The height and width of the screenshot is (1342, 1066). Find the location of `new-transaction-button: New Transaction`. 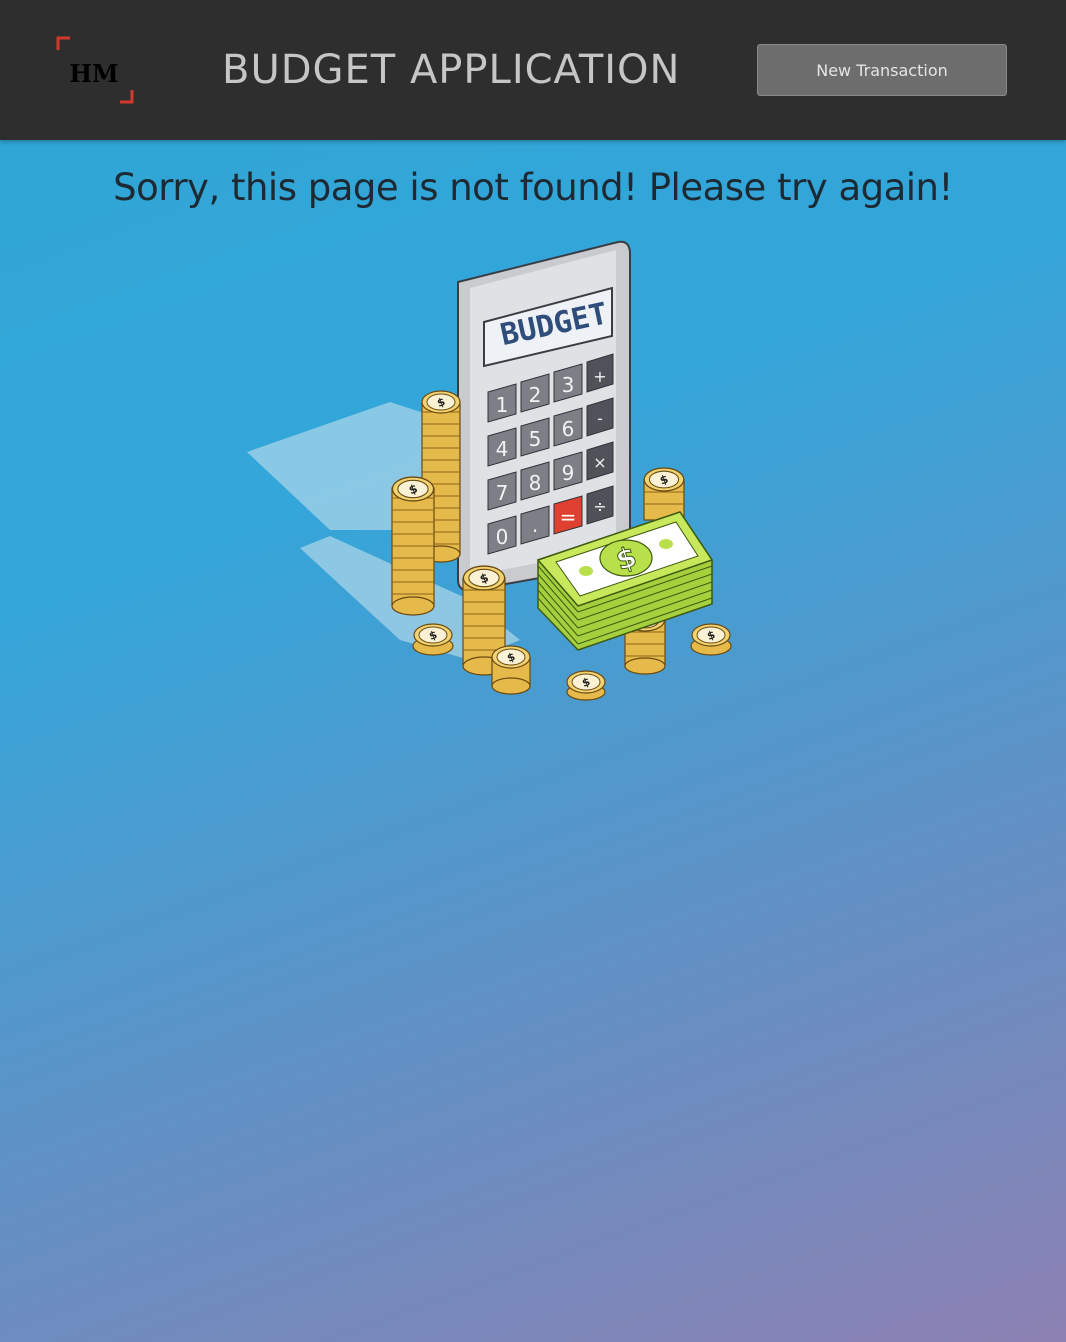

new-transaction-button: New Transaction is located at coordinates (882, 70).